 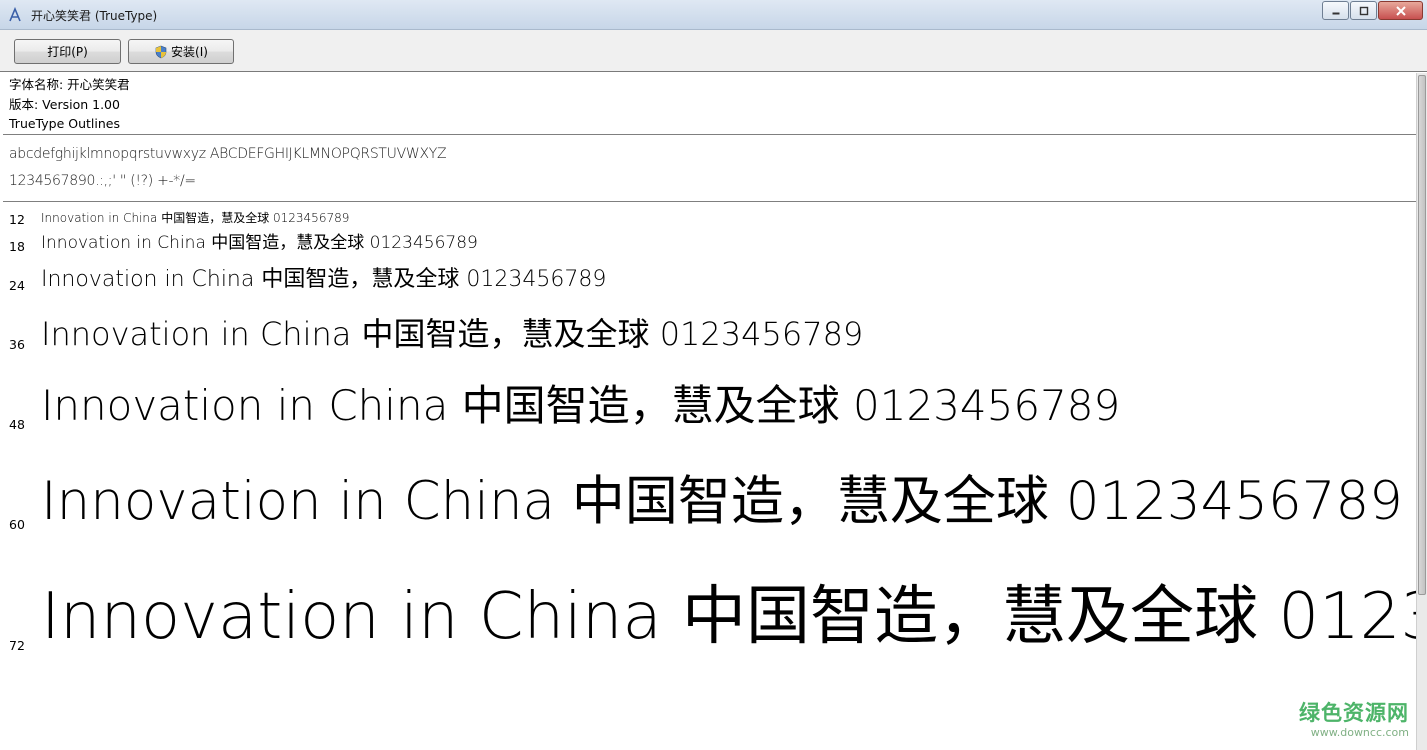 I want to click on minimize-button, so click(x=1335, y=10).